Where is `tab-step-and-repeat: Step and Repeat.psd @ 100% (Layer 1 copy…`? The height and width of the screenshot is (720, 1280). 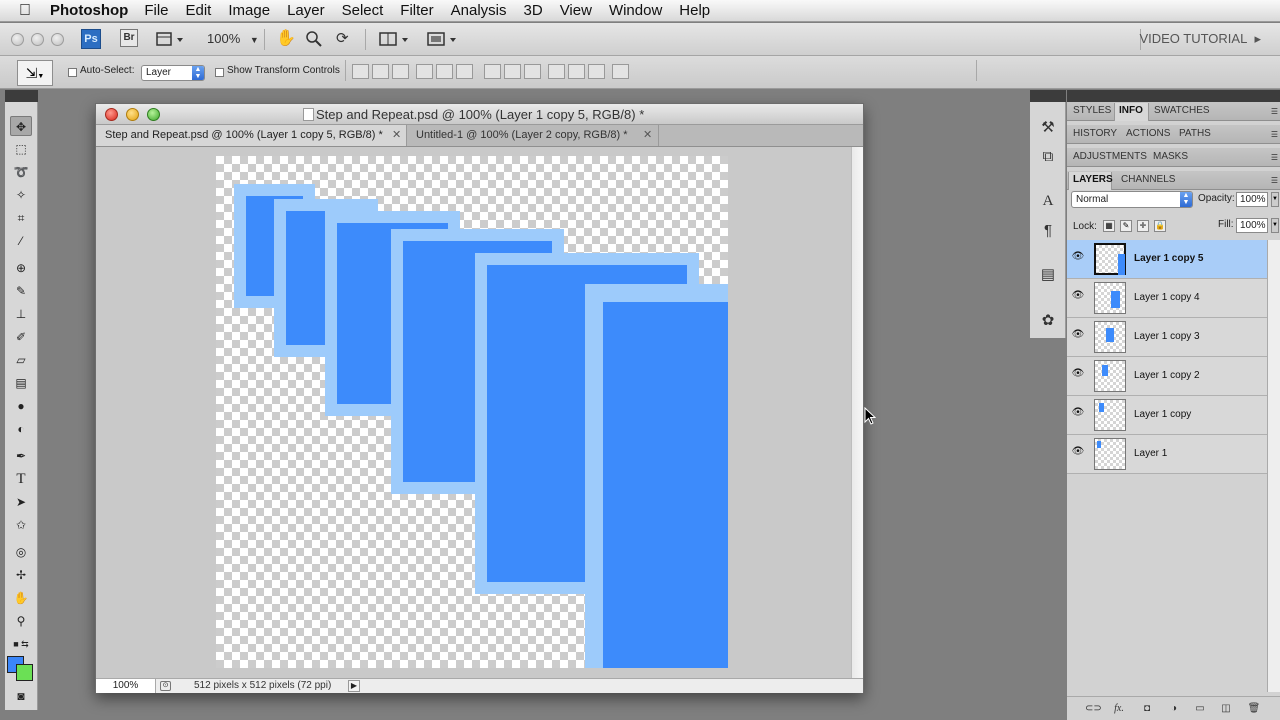
tab-step-and-repeat: Step and Repeat.psd @ 100% (Layer 1 copy… is located at coordinates (251, 135).